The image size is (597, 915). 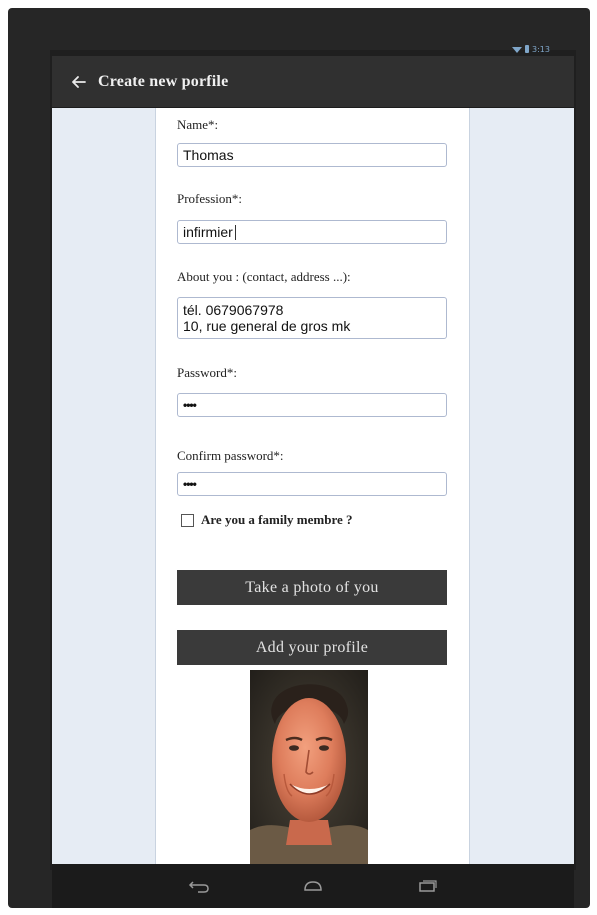 I want to click on about-line-1: tél. 0679067978, so click(x=233, y=310).